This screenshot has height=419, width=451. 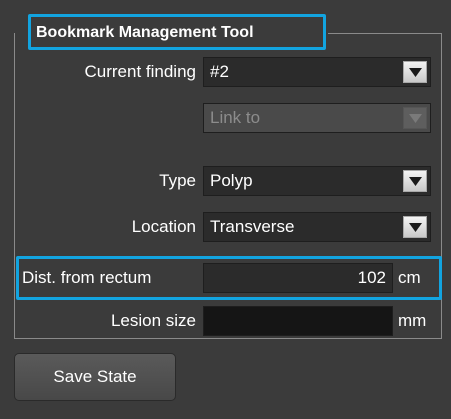 I want to click on lesion-size-label: Lesion size, so click(x=153, y=320).